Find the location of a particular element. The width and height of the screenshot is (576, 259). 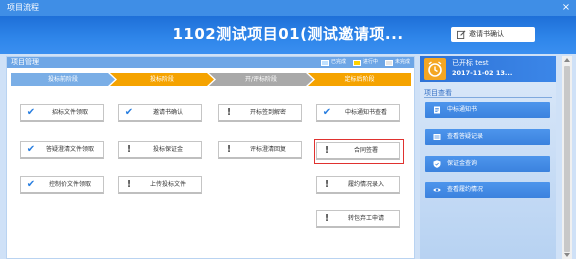

legend-none-swatch is located at coordinates (388, 62).